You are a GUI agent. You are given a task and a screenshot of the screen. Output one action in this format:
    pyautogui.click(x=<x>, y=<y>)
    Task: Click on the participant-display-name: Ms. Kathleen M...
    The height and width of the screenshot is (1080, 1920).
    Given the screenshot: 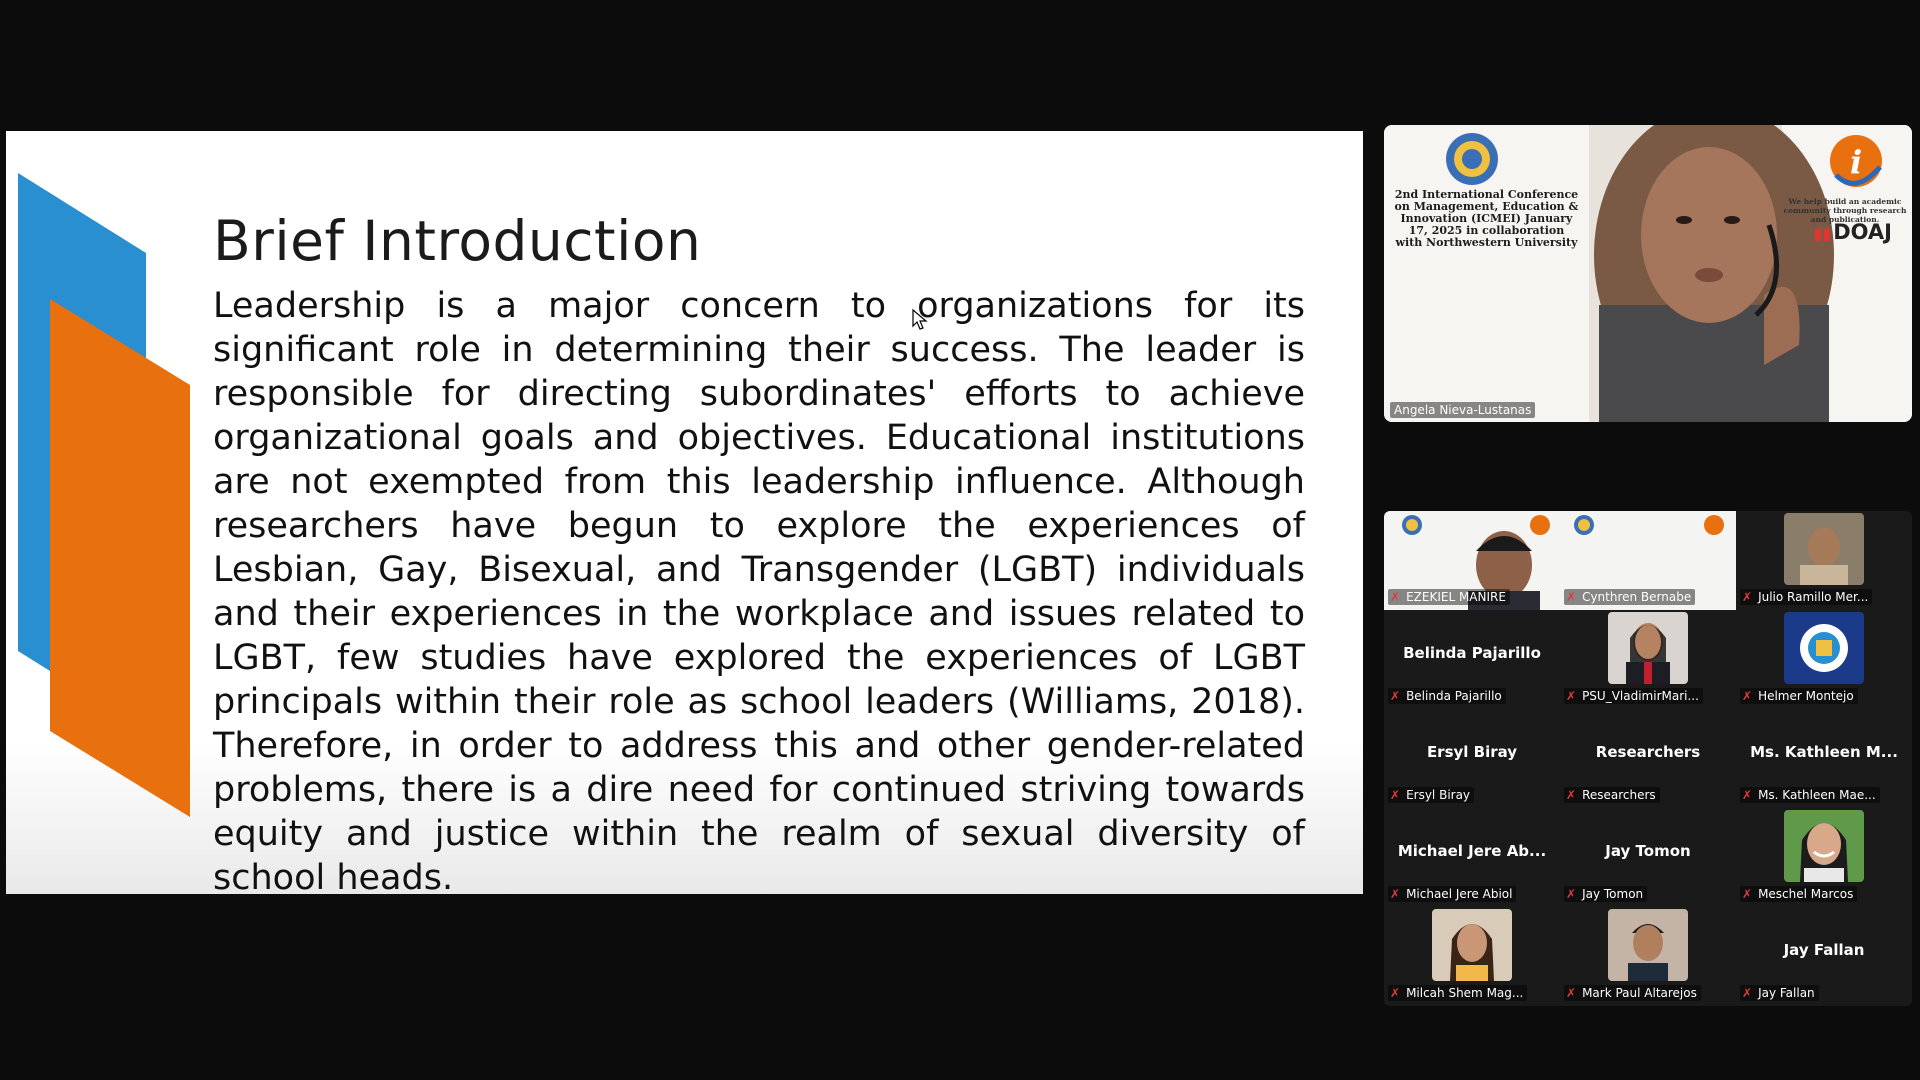 What is the action you would take?
    pyautogui.click(x=1824, y=752)
    